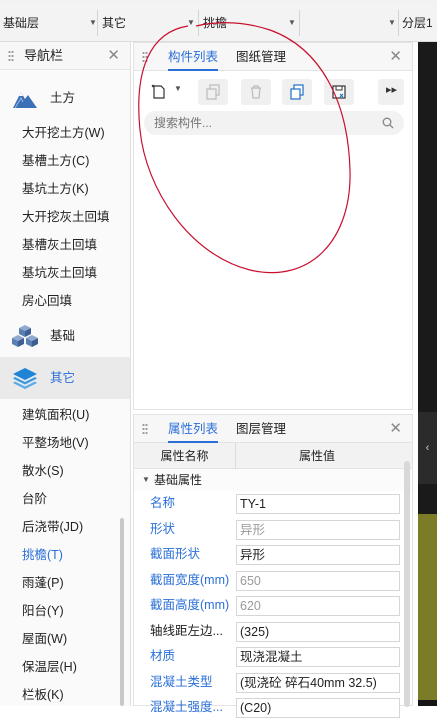 Image resolution: width=437 pixels, height=721 pixels. I want to click on property-name: 形状, so click(163, 528).